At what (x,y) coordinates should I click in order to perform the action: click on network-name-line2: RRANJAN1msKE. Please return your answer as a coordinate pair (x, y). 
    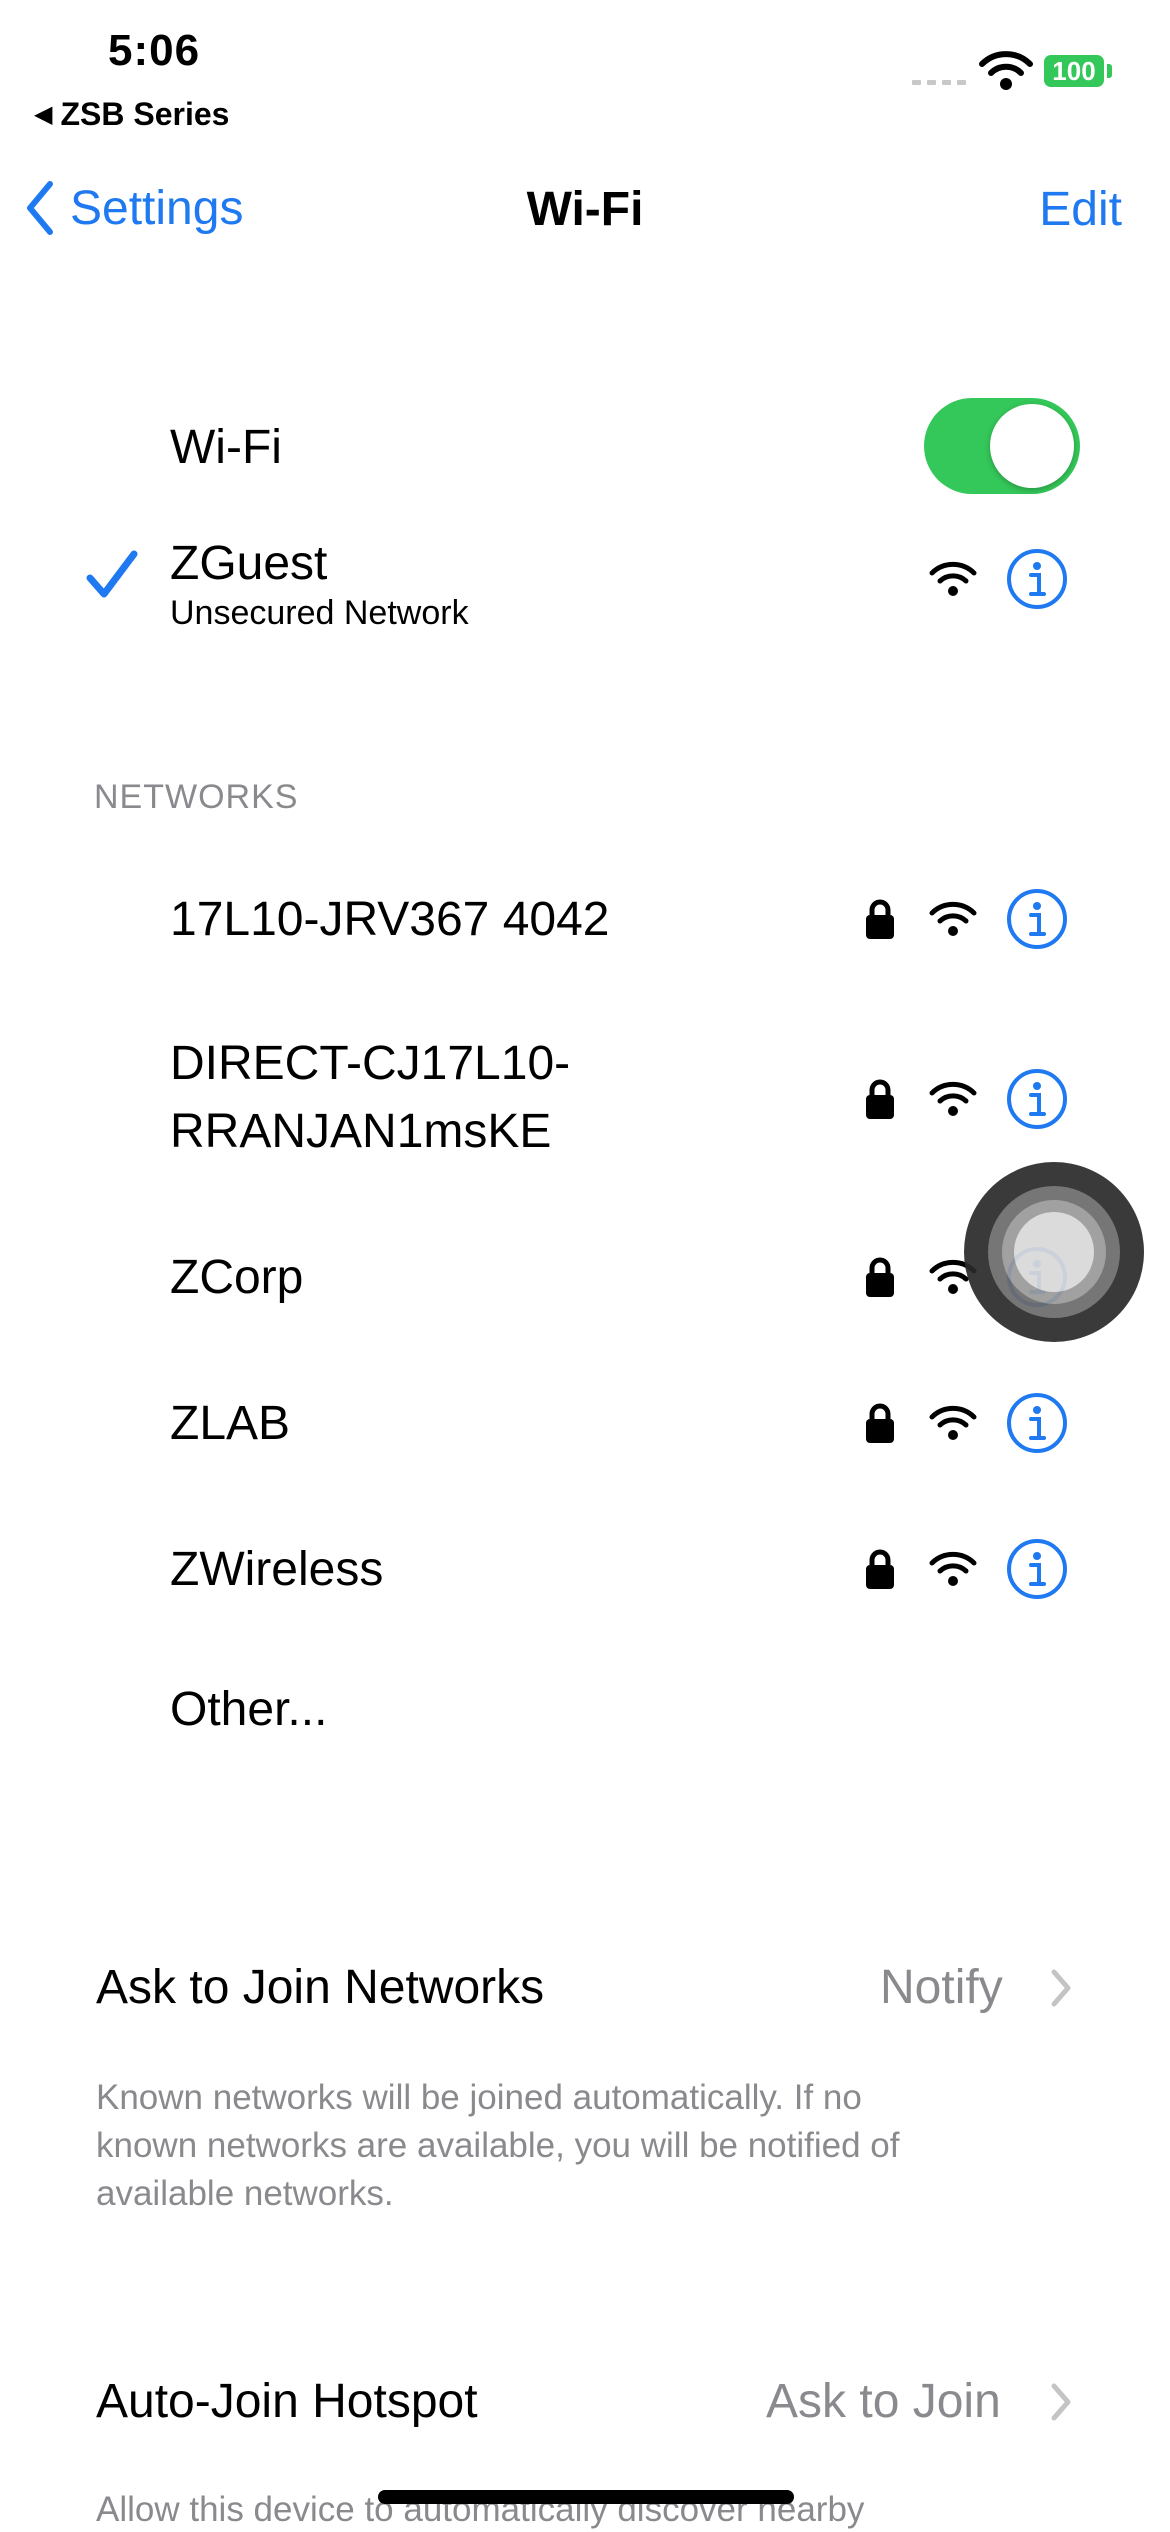
    Looking at the image, I should click on (360, 1131).